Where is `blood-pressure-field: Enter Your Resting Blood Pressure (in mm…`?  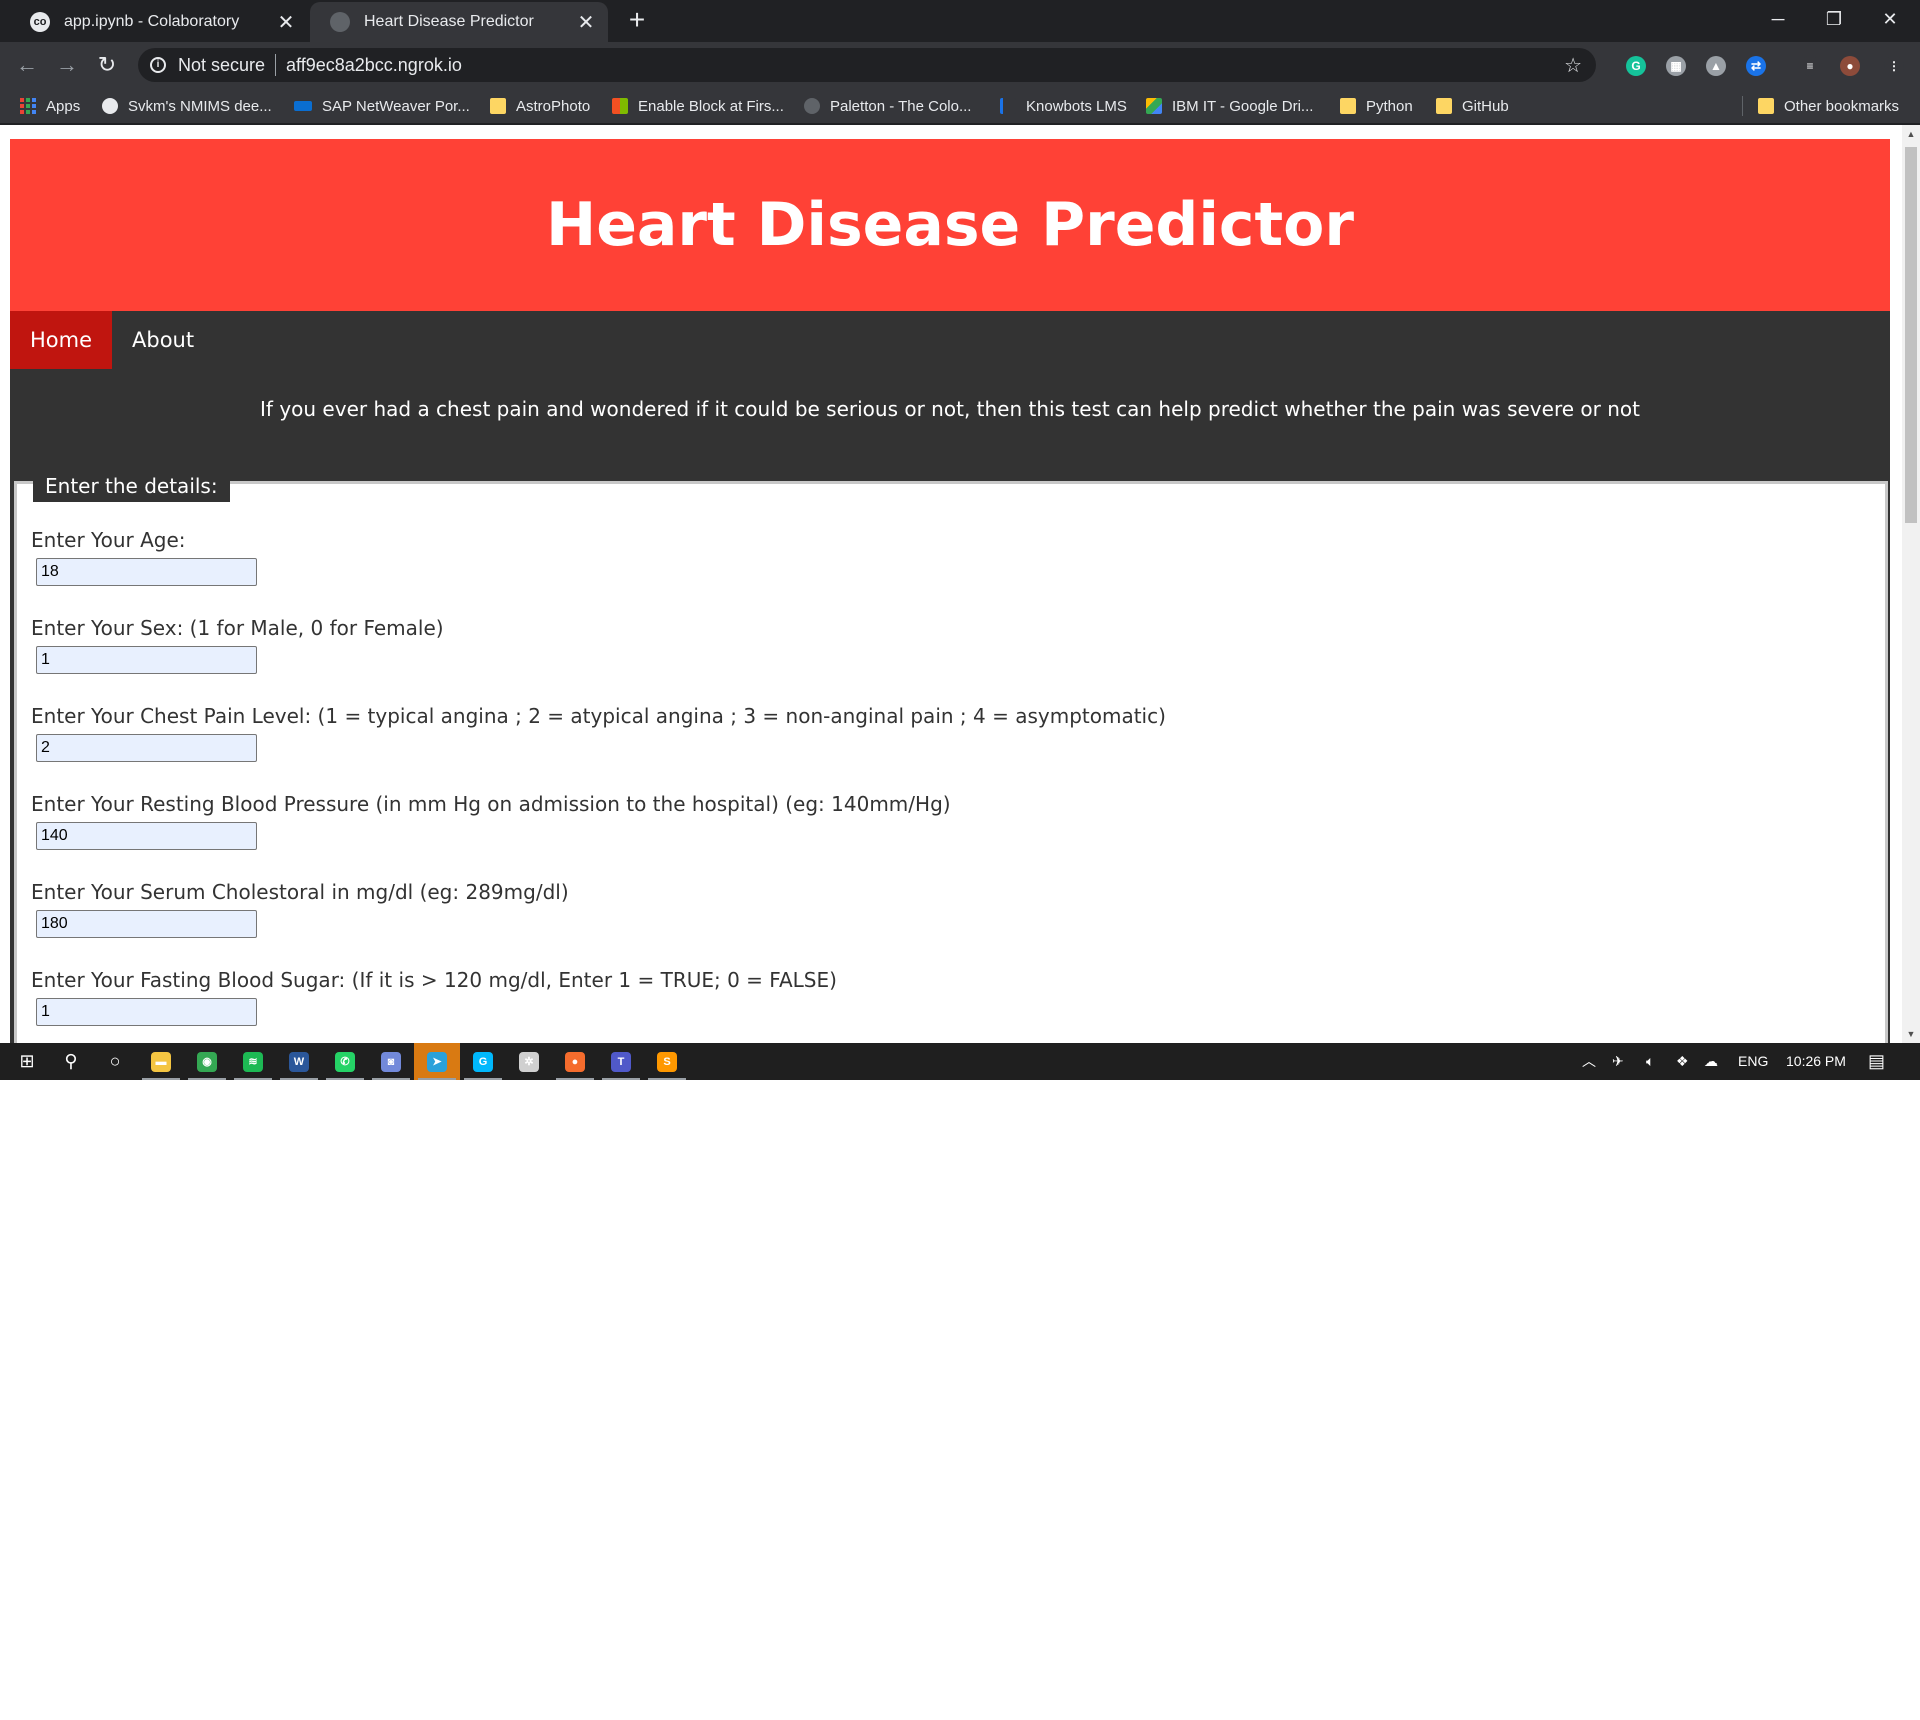
blood-pressure-field: Enter Your Resting Blood Pressure (in mm… is located at coordinates (491, 821).